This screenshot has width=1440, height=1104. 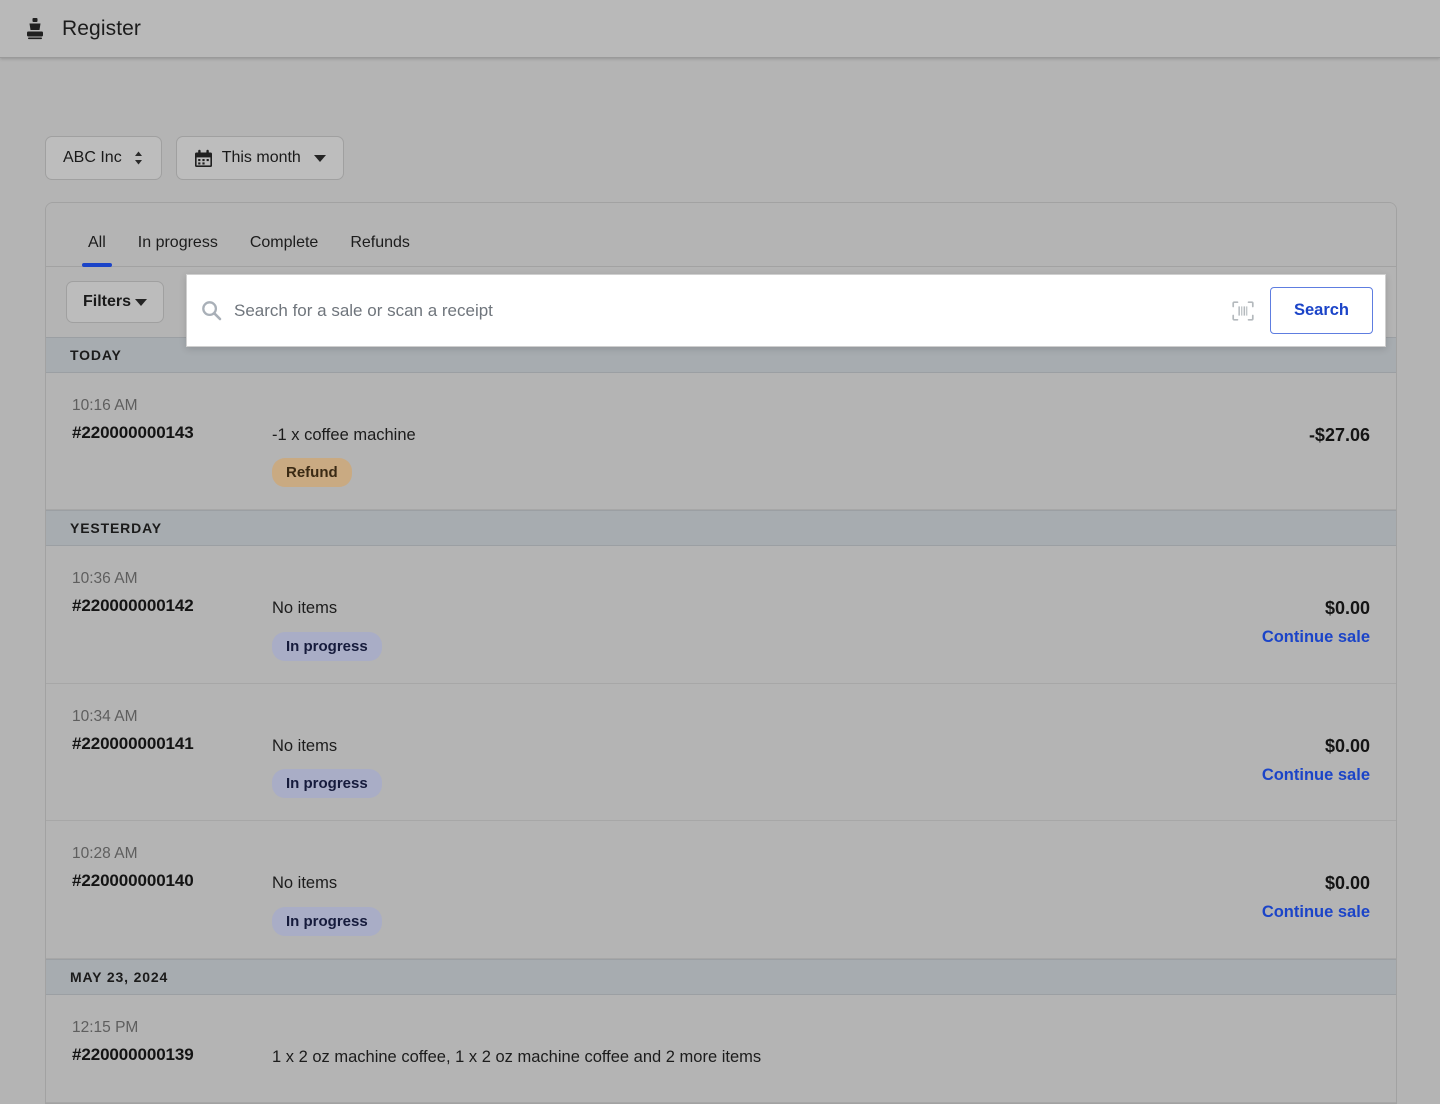 I want to click on transaction-details: -1 x coffee machine Refund, so click(x=701, y=441).